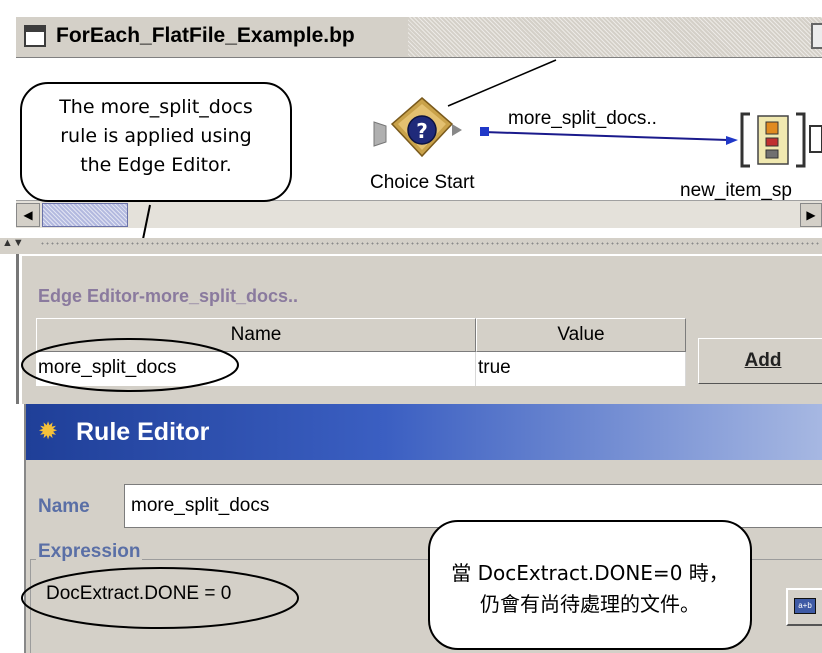  Describe the element at coordinates (89, 552) in the screenshot. I see `expression-label: Expression` at that location.